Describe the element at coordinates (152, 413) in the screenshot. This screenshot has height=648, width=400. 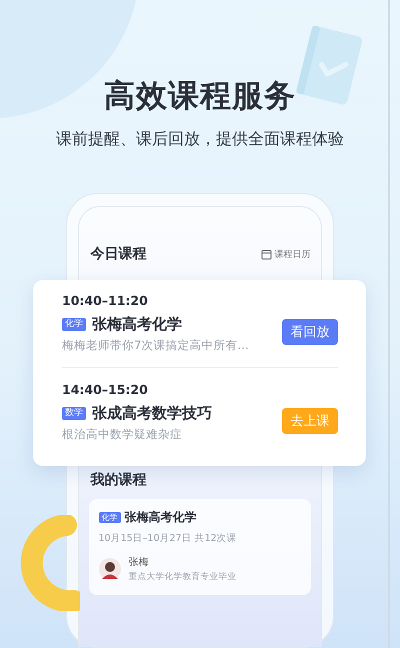
I see `lesson-name: 张成高考数学技巧` at that location.